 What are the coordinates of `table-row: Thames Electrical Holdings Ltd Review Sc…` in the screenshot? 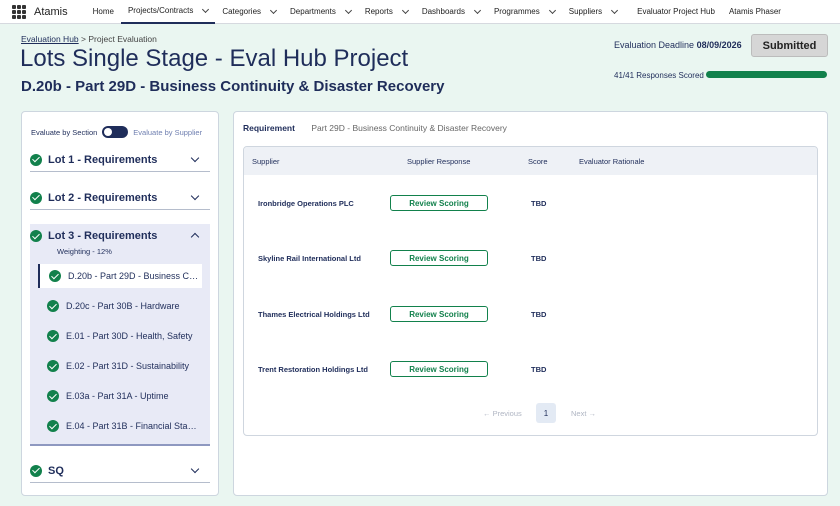 It's located at (530, 313).